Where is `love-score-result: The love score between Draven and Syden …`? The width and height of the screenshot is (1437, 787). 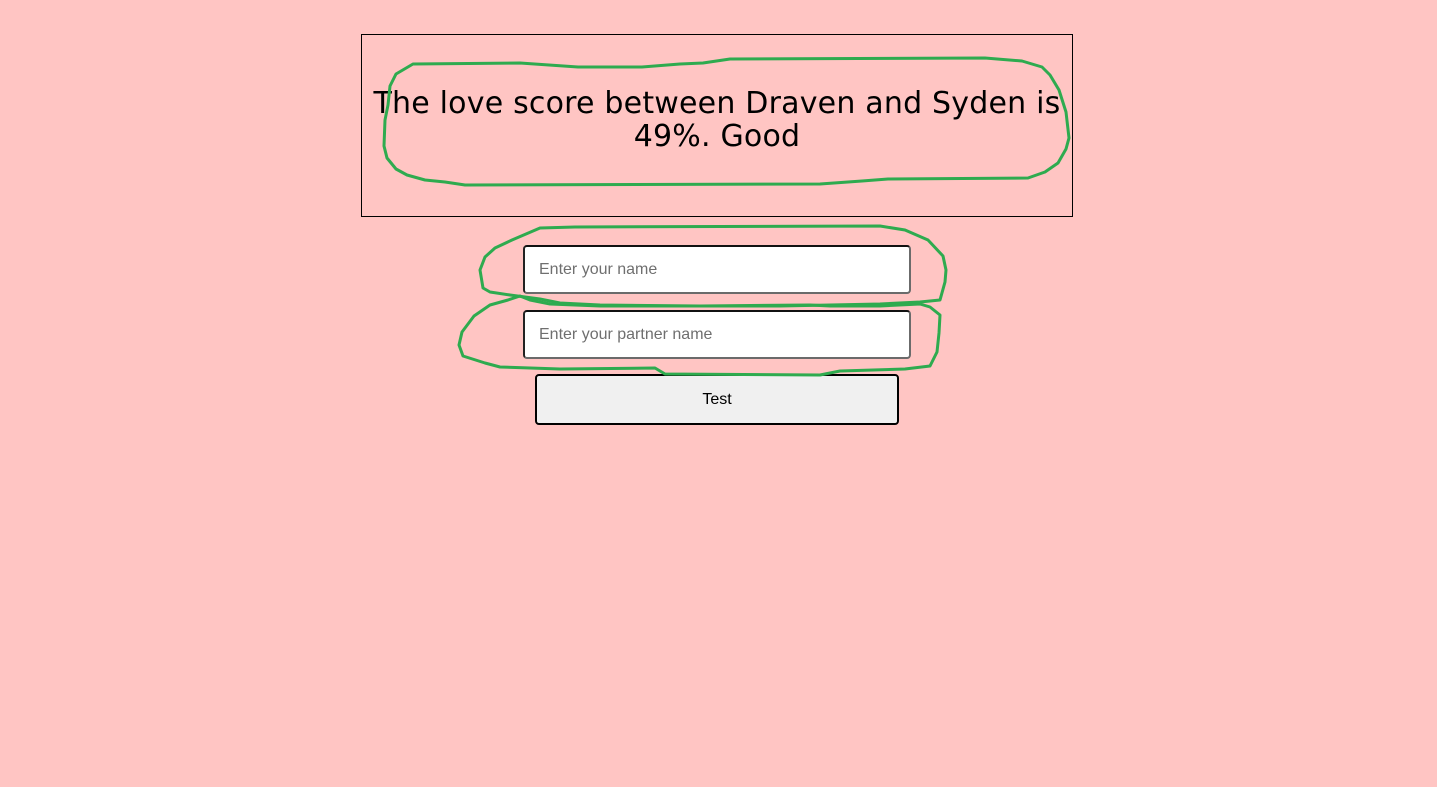
love-score-result: The love score between Draven and Syden … is located at coordinates (717, 120).